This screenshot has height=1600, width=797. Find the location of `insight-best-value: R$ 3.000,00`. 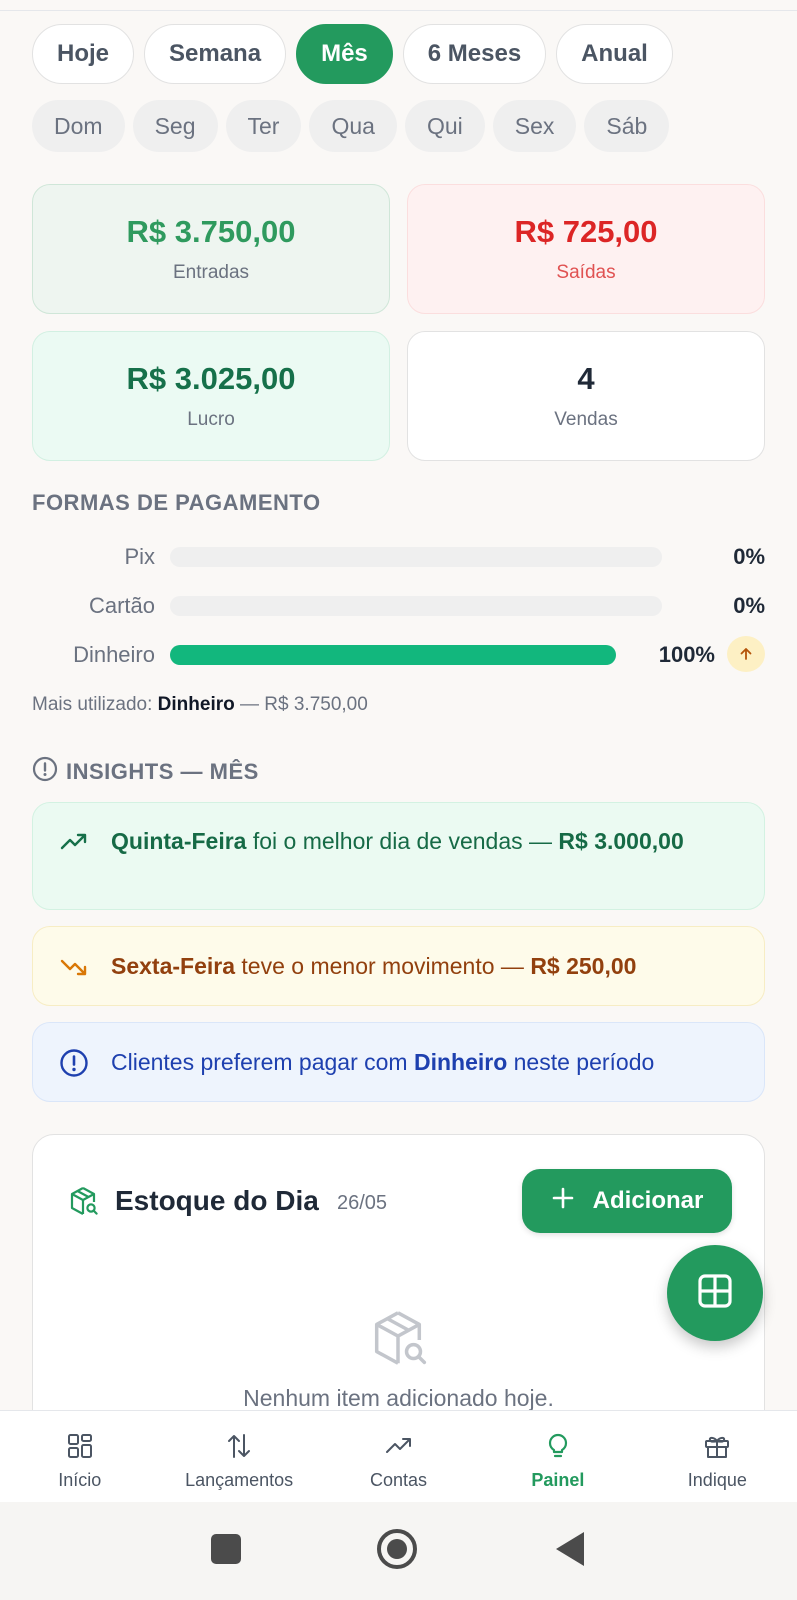

insight-best-value: R$ 3.000,00 is located at coordinates (621, 841).